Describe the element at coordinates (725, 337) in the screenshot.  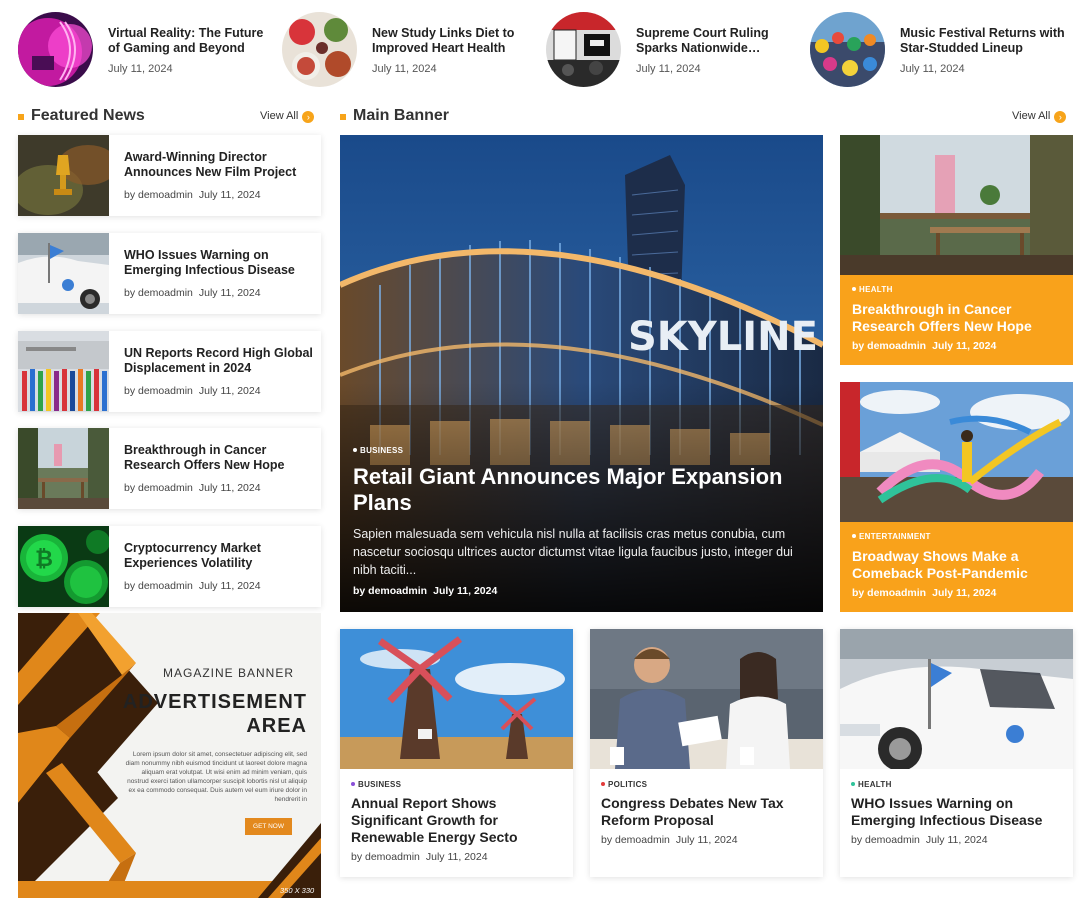
I see `skyline-sign-text: SKYLINE PL` at that location.